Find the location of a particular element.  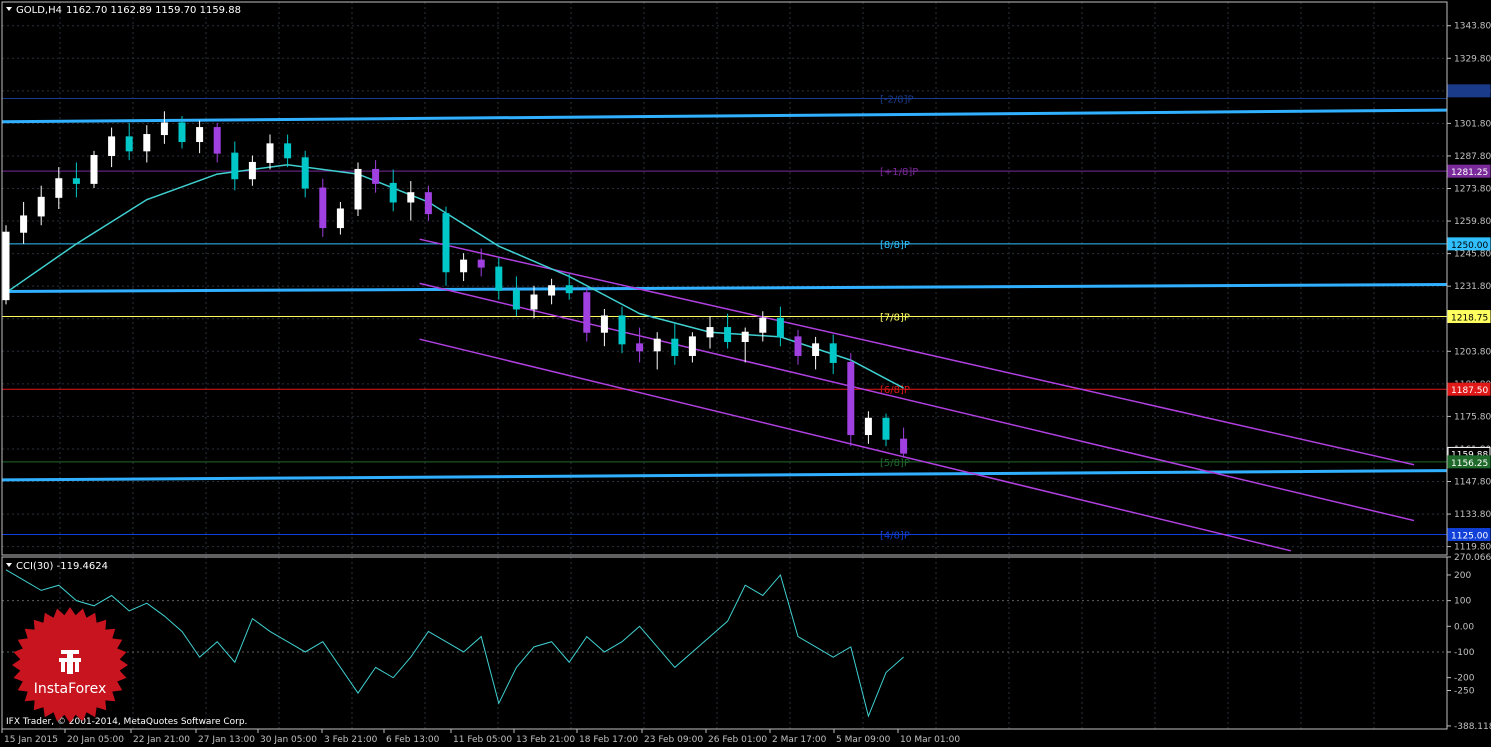

cci-tick-label: -200 is located at coordinates (1464, 679).